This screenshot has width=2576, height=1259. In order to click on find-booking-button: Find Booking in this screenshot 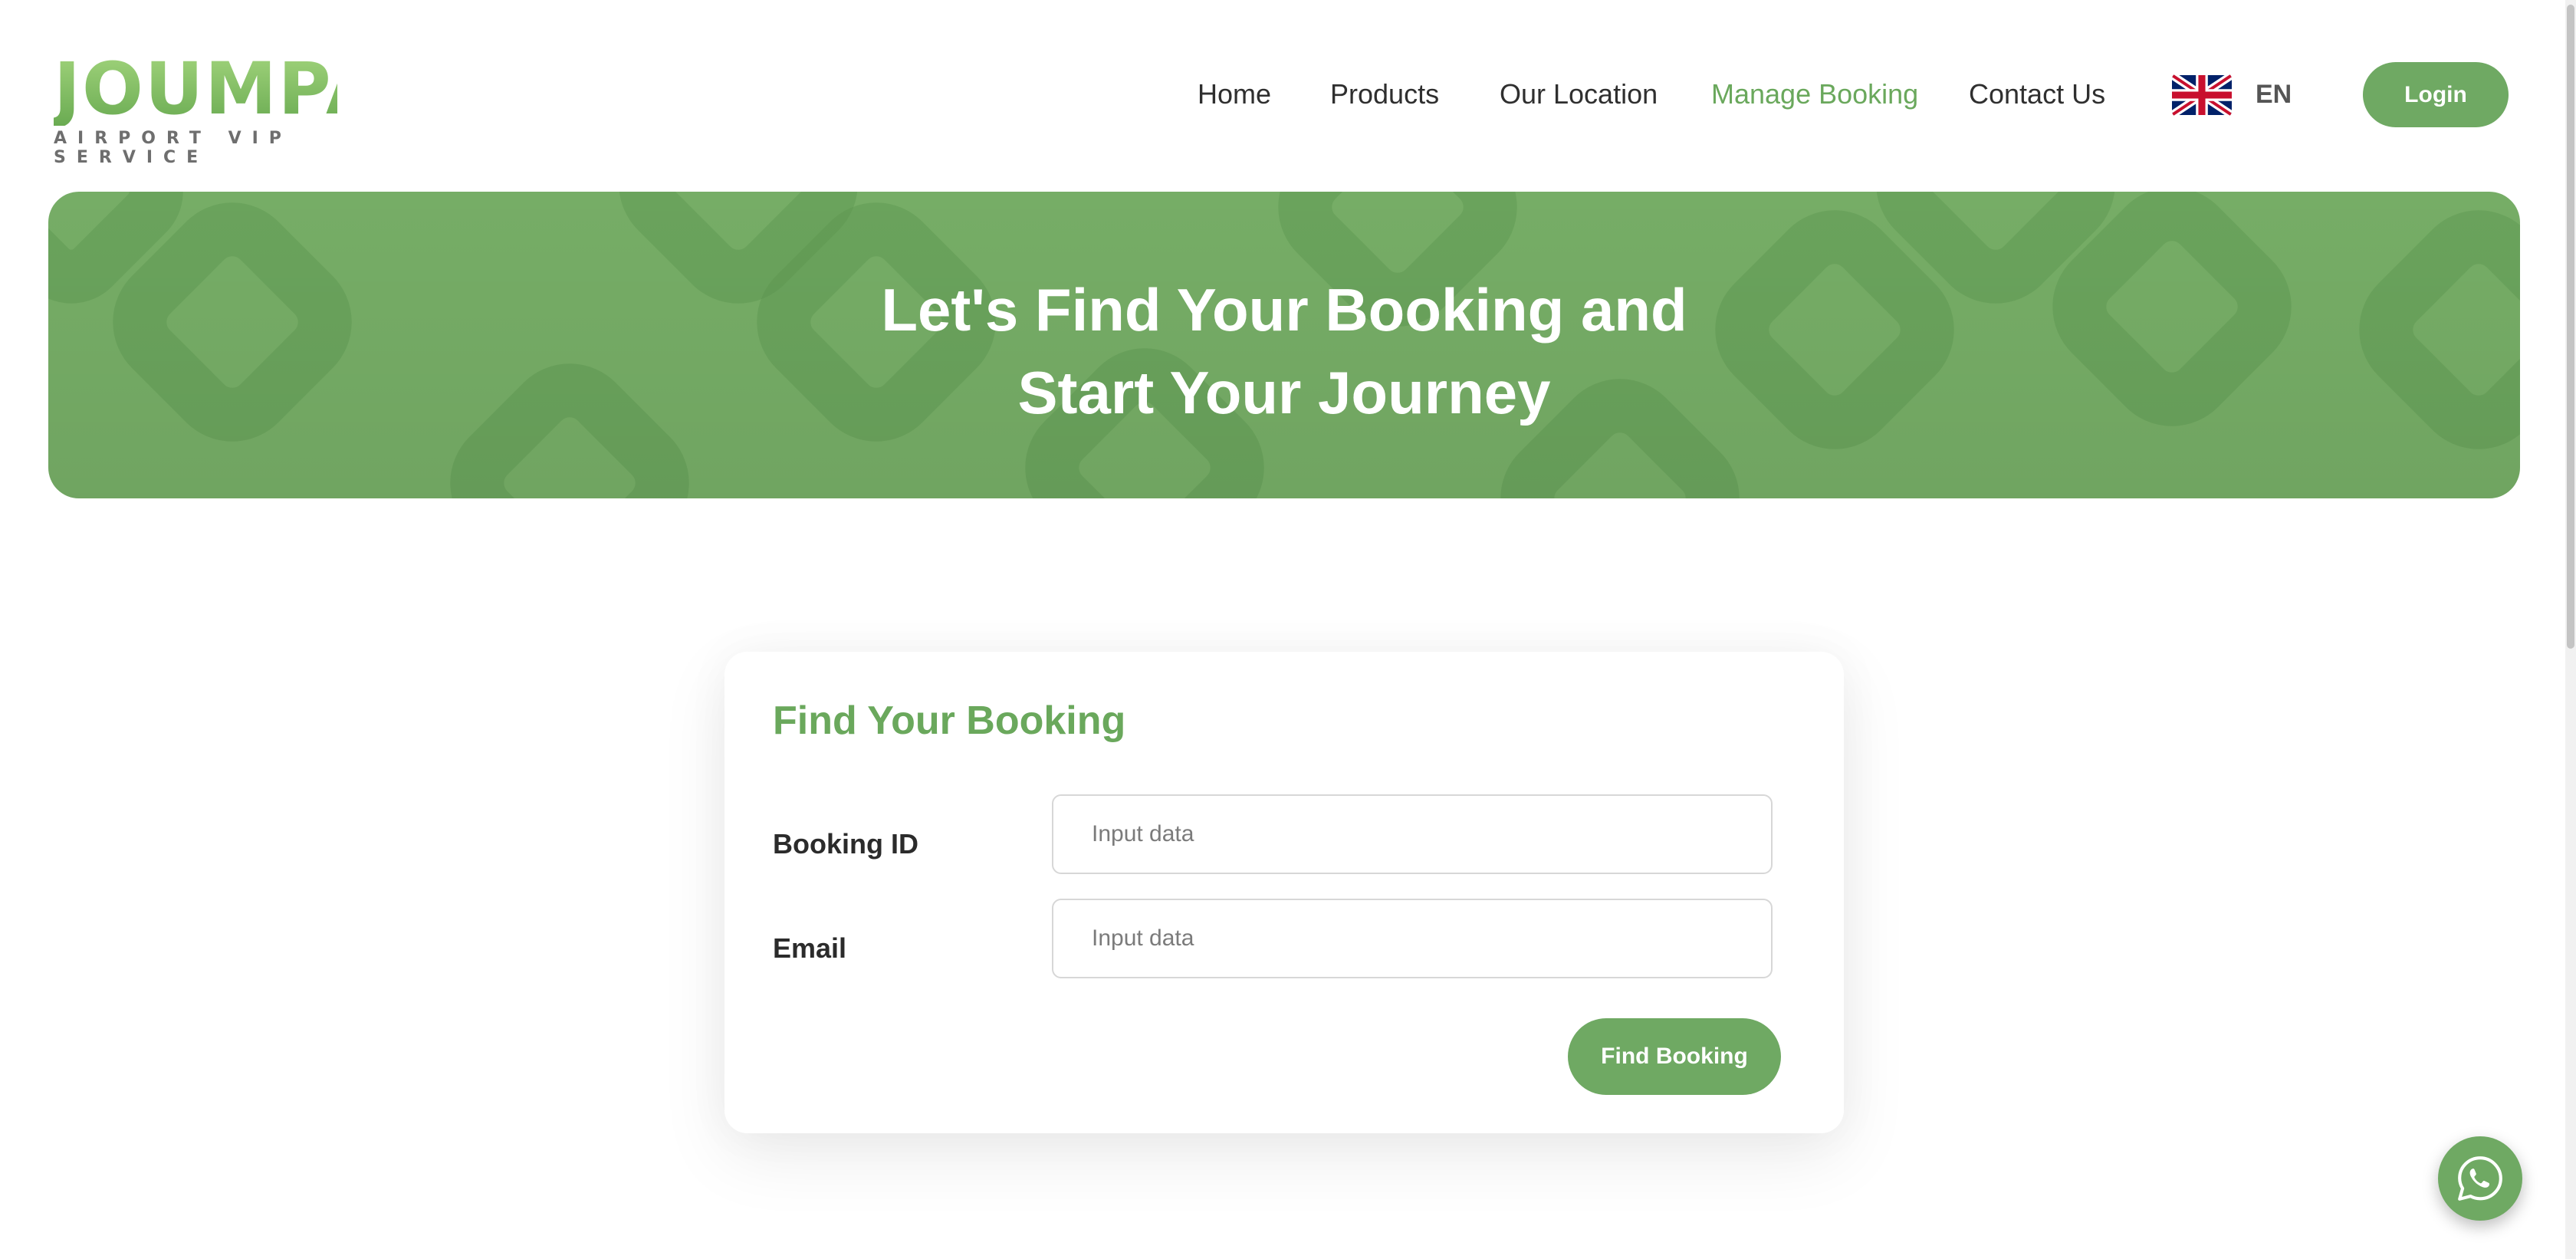, I will do `click(1674, 1056)`.